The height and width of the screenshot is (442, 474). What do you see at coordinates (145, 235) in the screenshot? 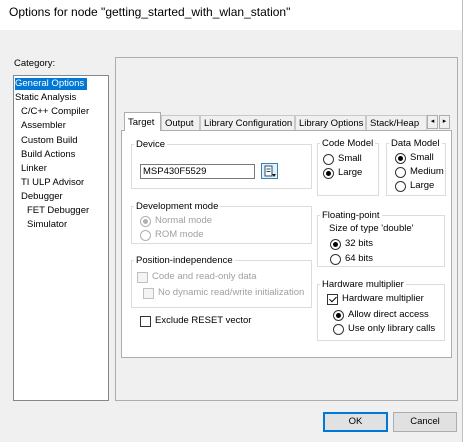
I see `rom-mode-radio` at bounding box center [145, 235].